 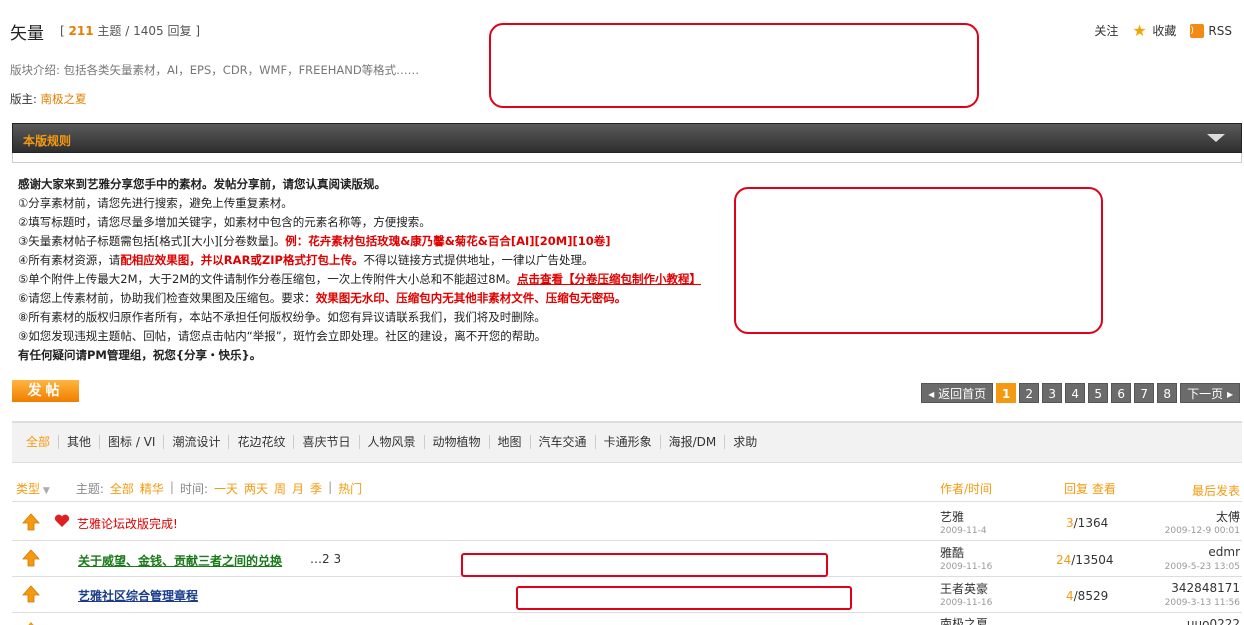 What do you see at coordinates (256, 488) in the screenshot?
I see `filter-two-days: 两天` at bounding box center [256, 488].